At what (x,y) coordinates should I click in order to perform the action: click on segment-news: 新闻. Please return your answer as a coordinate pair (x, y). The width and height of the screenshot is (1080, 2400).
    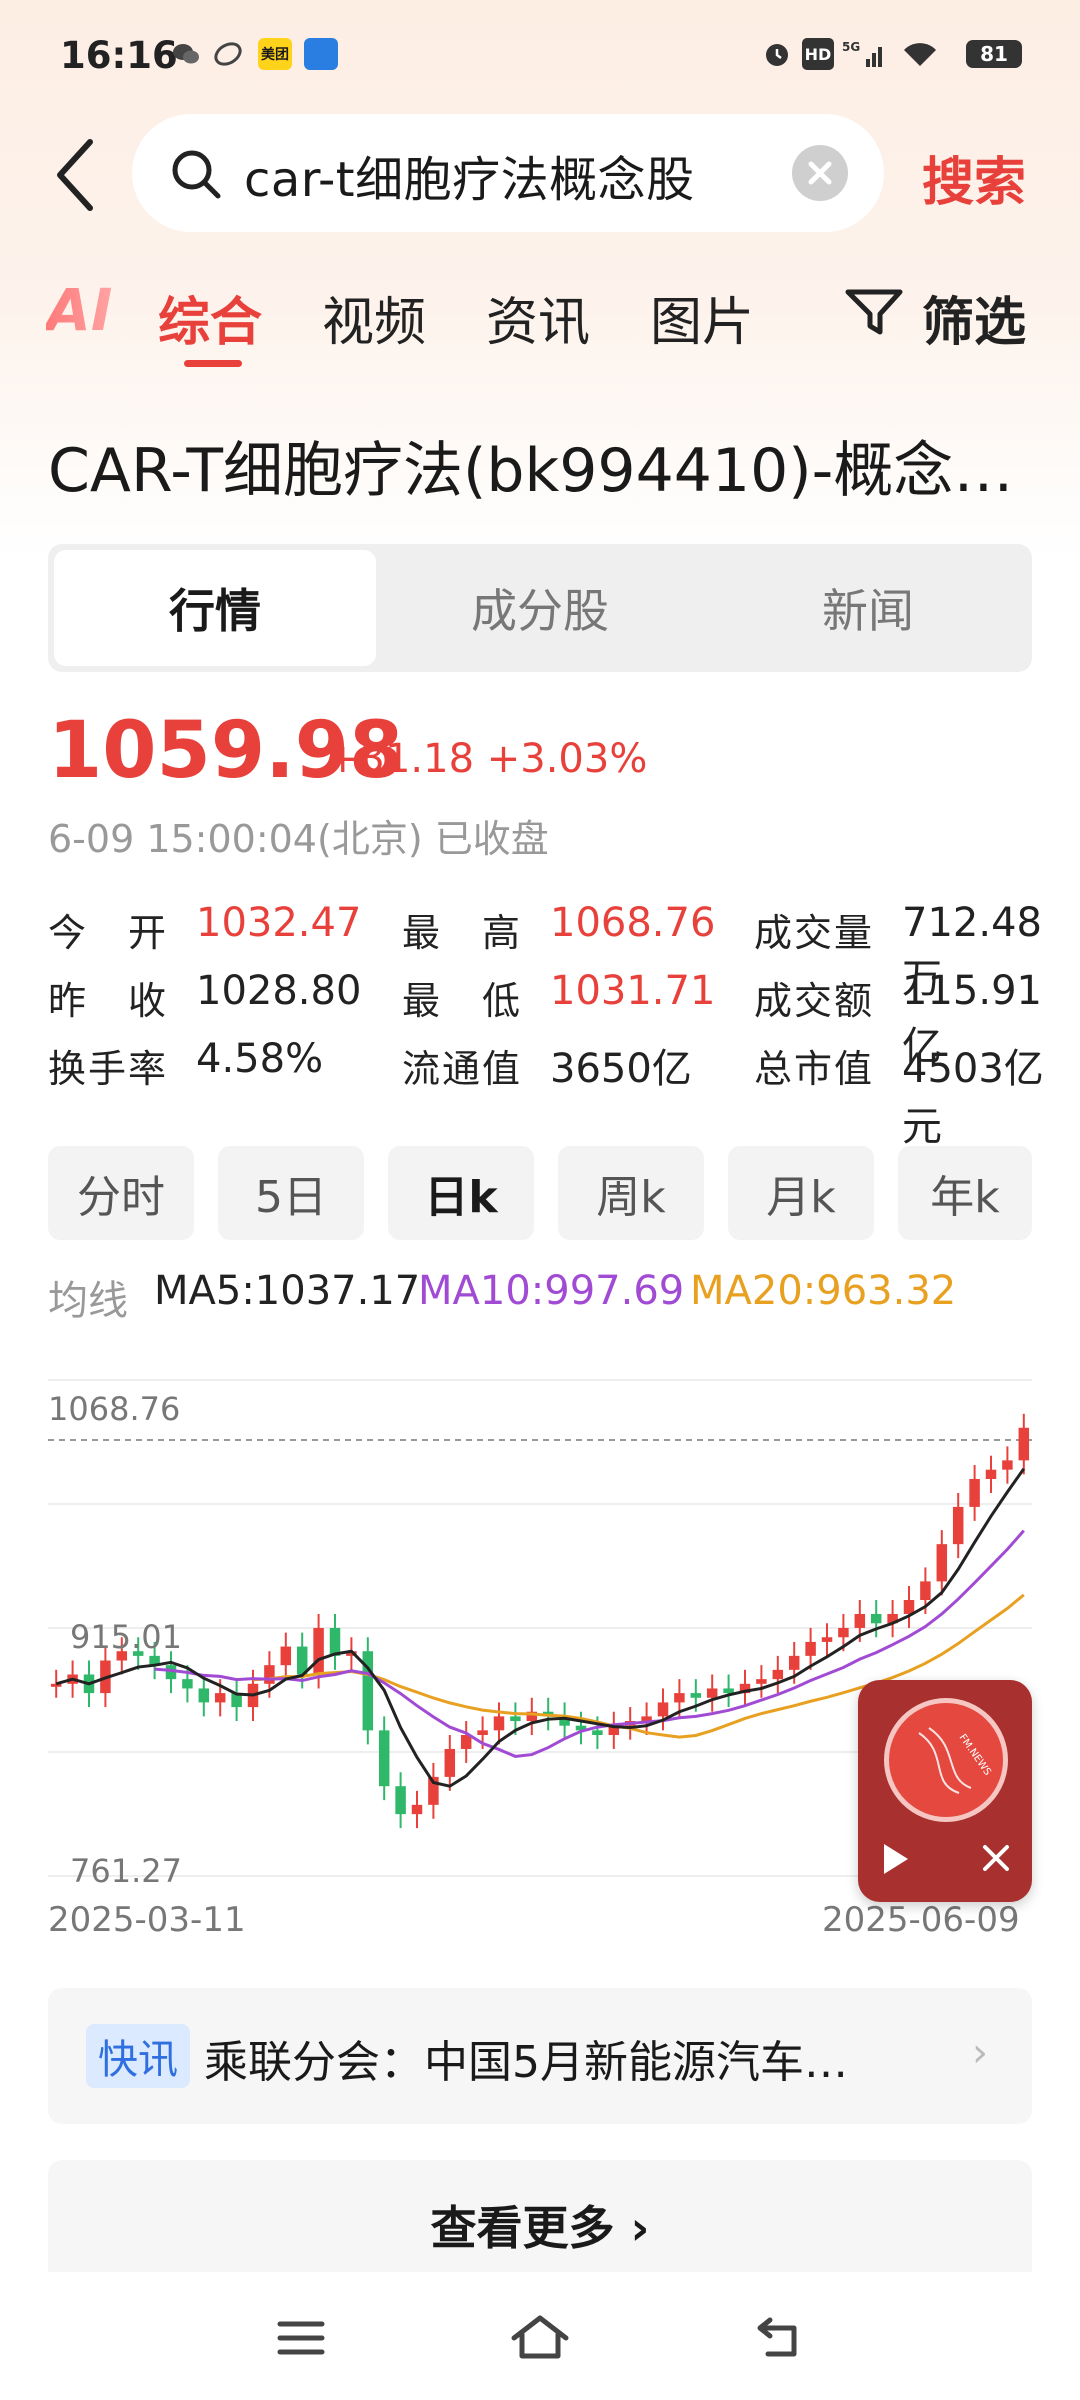
    Looking at the image, I should click on (868, 608).